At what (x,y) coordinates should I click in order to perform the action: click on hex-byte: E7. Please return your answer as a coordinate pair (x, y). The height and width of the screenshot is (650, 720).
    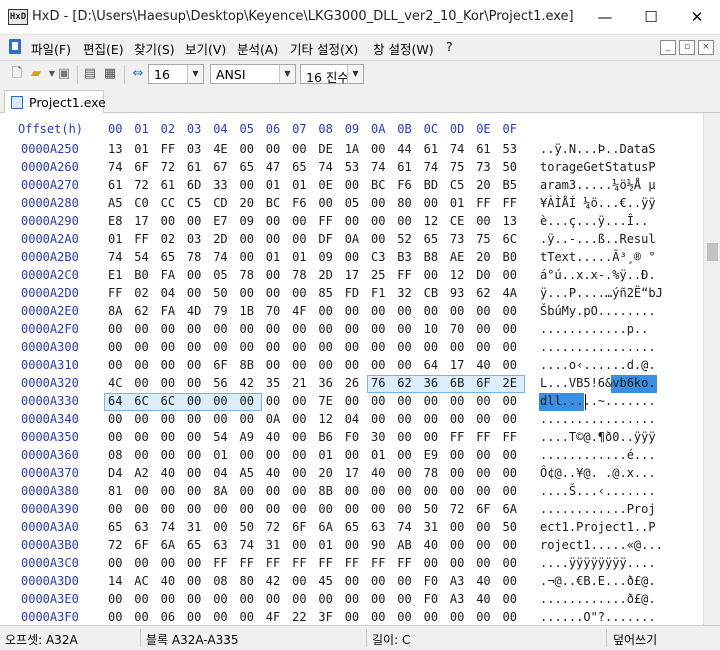
    Looking at the image, I should click on (223, 221).